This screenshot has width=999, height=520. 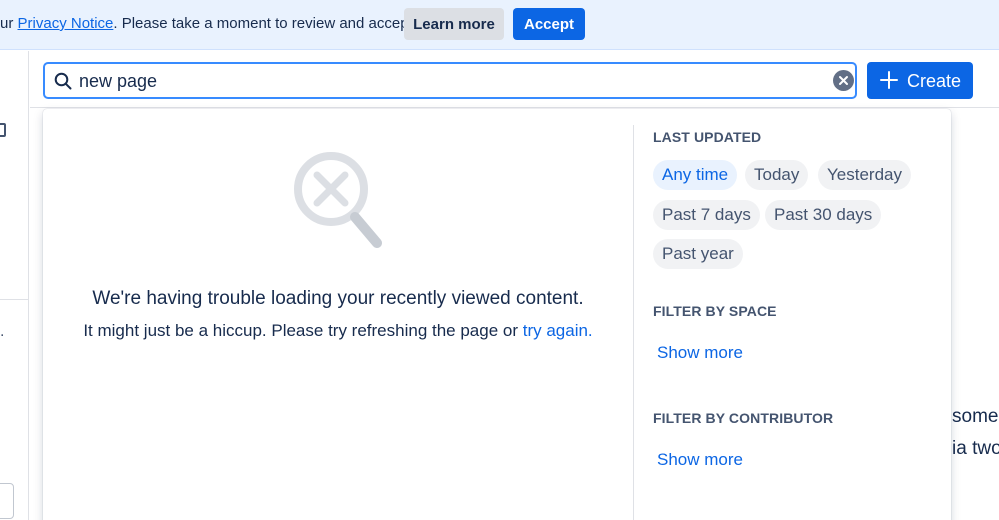 What do you see at coordinates (514, 107) in the screenshot?
I see `topbar-divider` at bounding box center [514, 107].